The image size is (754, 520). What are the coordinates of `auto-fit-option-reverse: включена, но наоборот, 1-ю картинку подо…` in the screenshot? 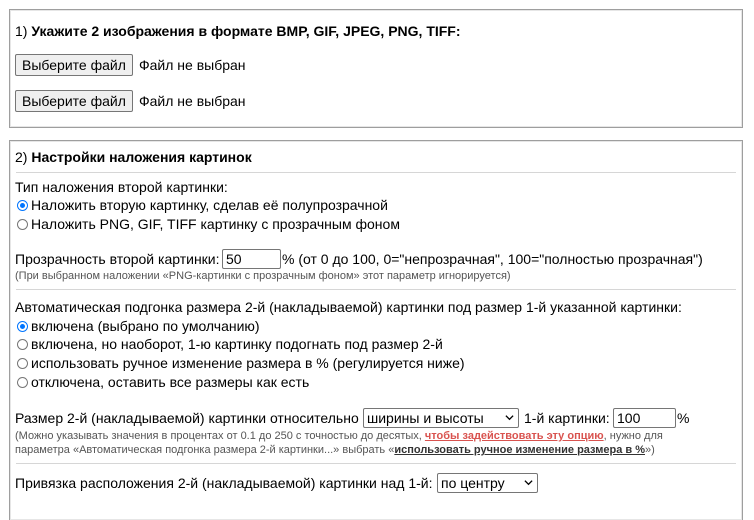 It's located at (230, 344).